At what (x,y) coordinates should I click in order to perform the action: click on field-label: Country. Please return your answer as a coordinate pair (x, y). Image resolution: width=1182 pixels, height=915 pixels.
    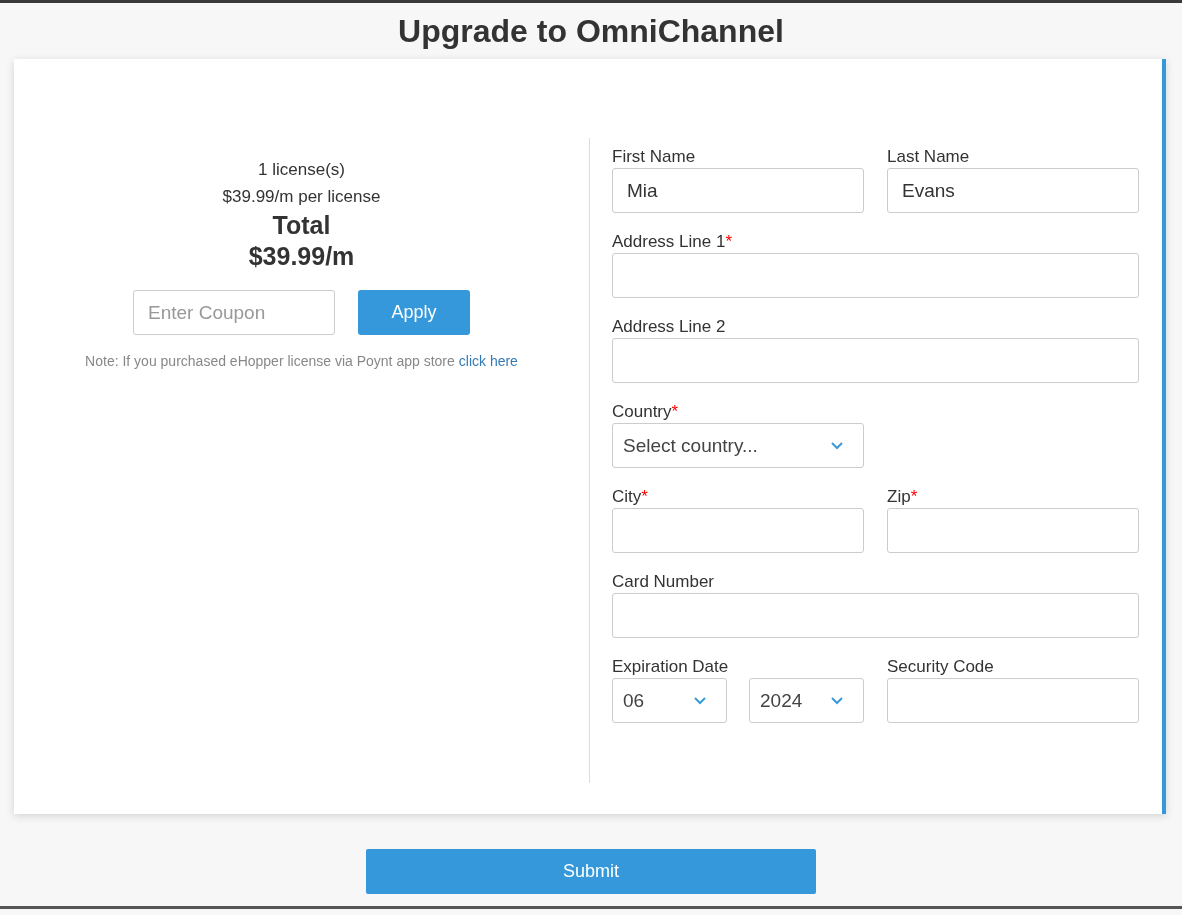
    Looking at the image, I should click on (642, 411).